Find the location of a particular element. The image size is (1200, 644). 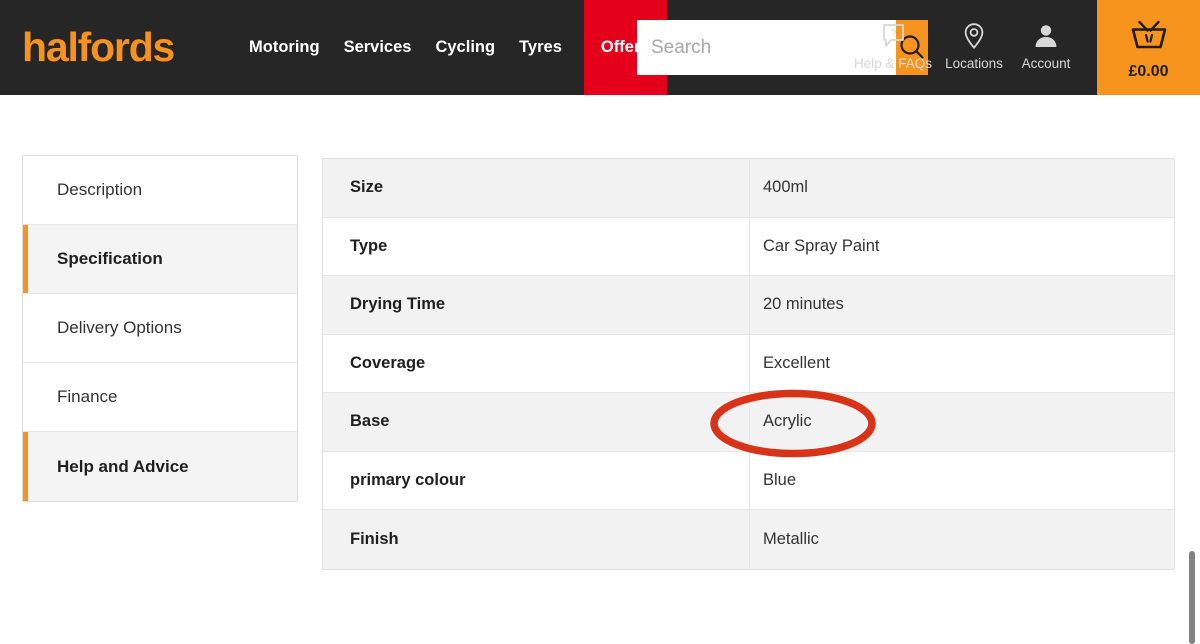

basket-button: £0.00 is located at coordinates (1148, 47).